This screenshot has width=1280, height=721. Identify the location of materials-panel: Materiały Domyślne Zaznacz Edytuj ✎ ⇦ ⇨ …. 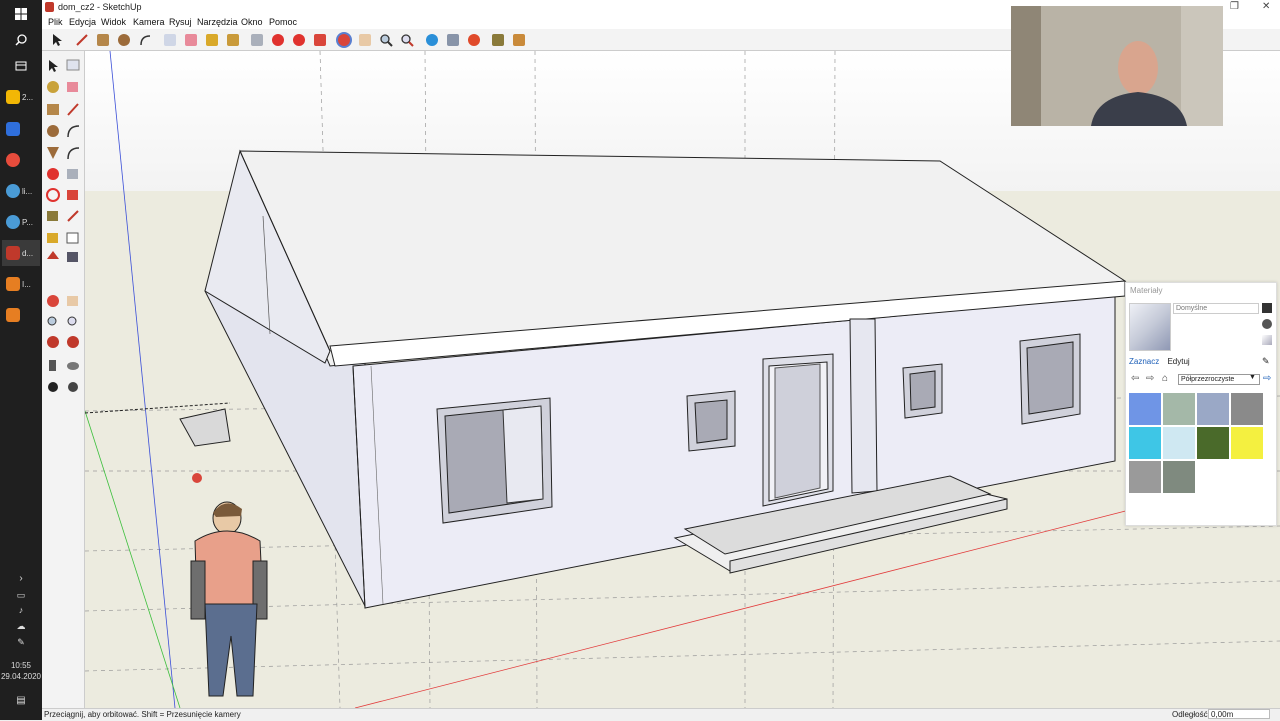
(1201, 404).